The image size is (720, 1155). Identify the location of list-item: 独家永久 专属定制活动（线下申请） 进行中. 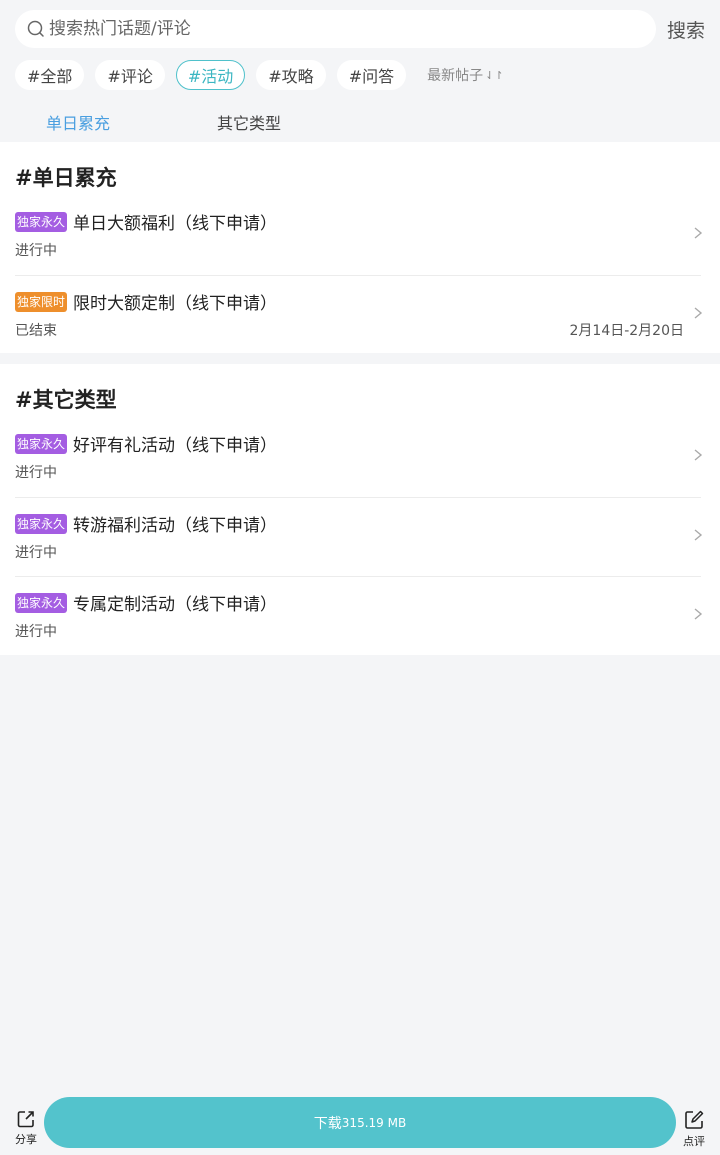
(359, 615).